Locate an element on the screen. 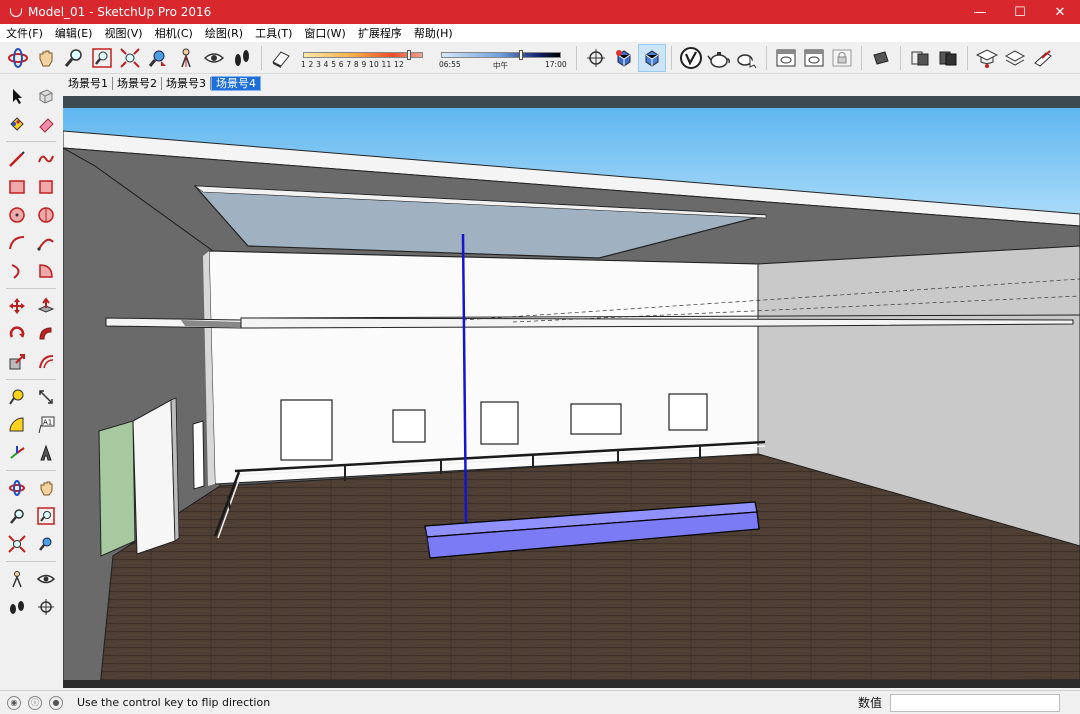 The width and height of the screenshot is (1080, 714). shadow-date-slider: 1 2 3 4 5 6 7 8 9 10 11 12 is located at coordinates (364, 58).